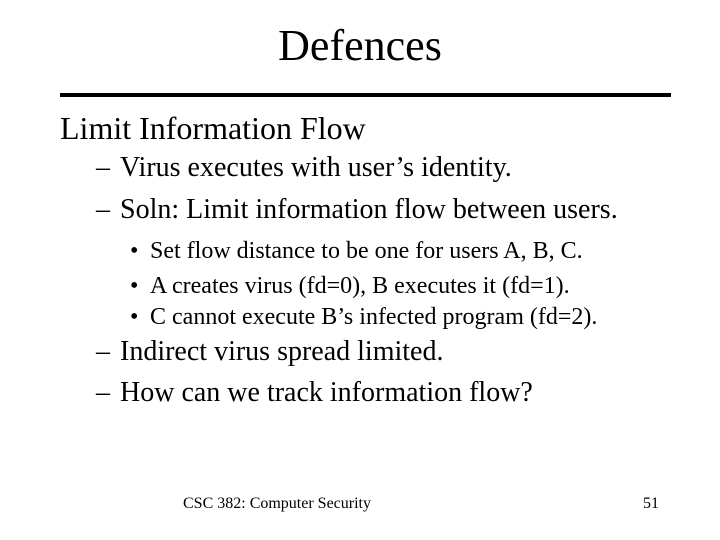 The image size is (720, 540). I want to click on bullet-item: – Virus executes with user’s identity., so click(304, 168).